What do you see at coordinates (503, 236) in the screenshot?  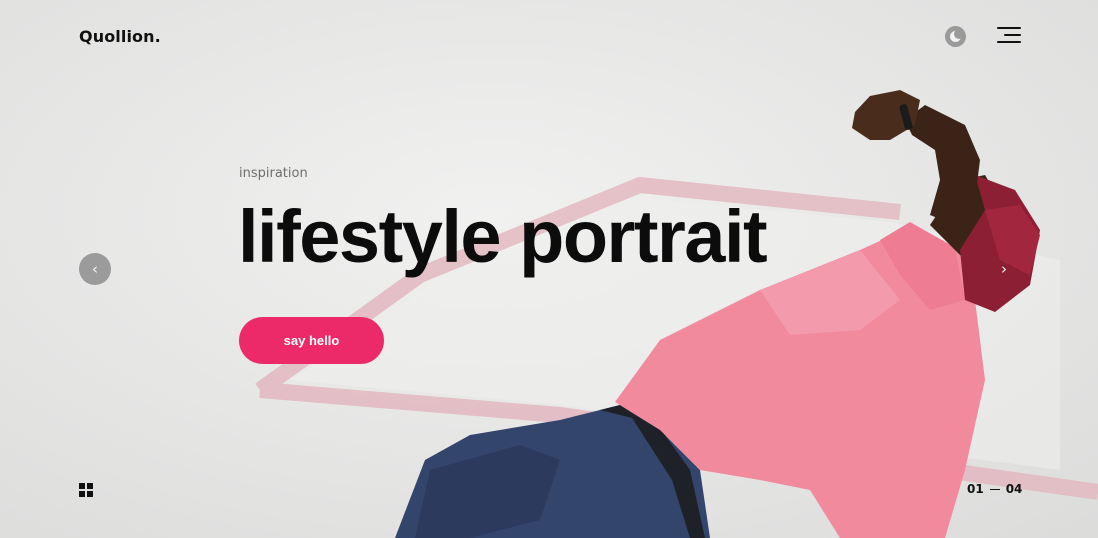 I see `hero-headline: lifestyle portrait` at bounding box center [503, 236].